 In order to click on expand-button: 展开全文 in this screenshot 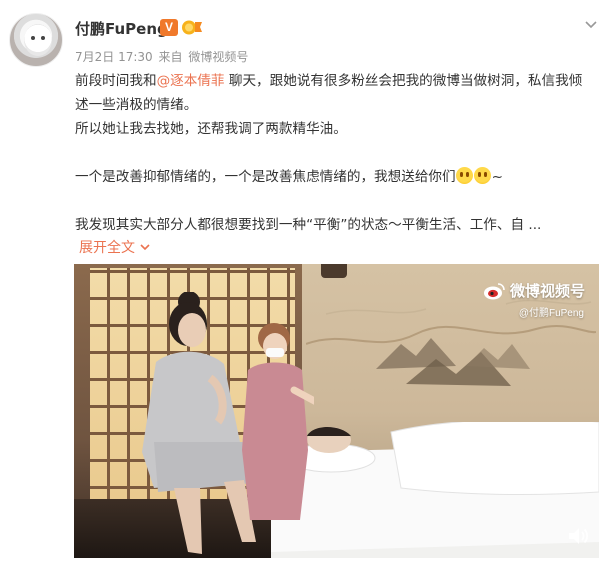, I will do `click(115, 247)`.